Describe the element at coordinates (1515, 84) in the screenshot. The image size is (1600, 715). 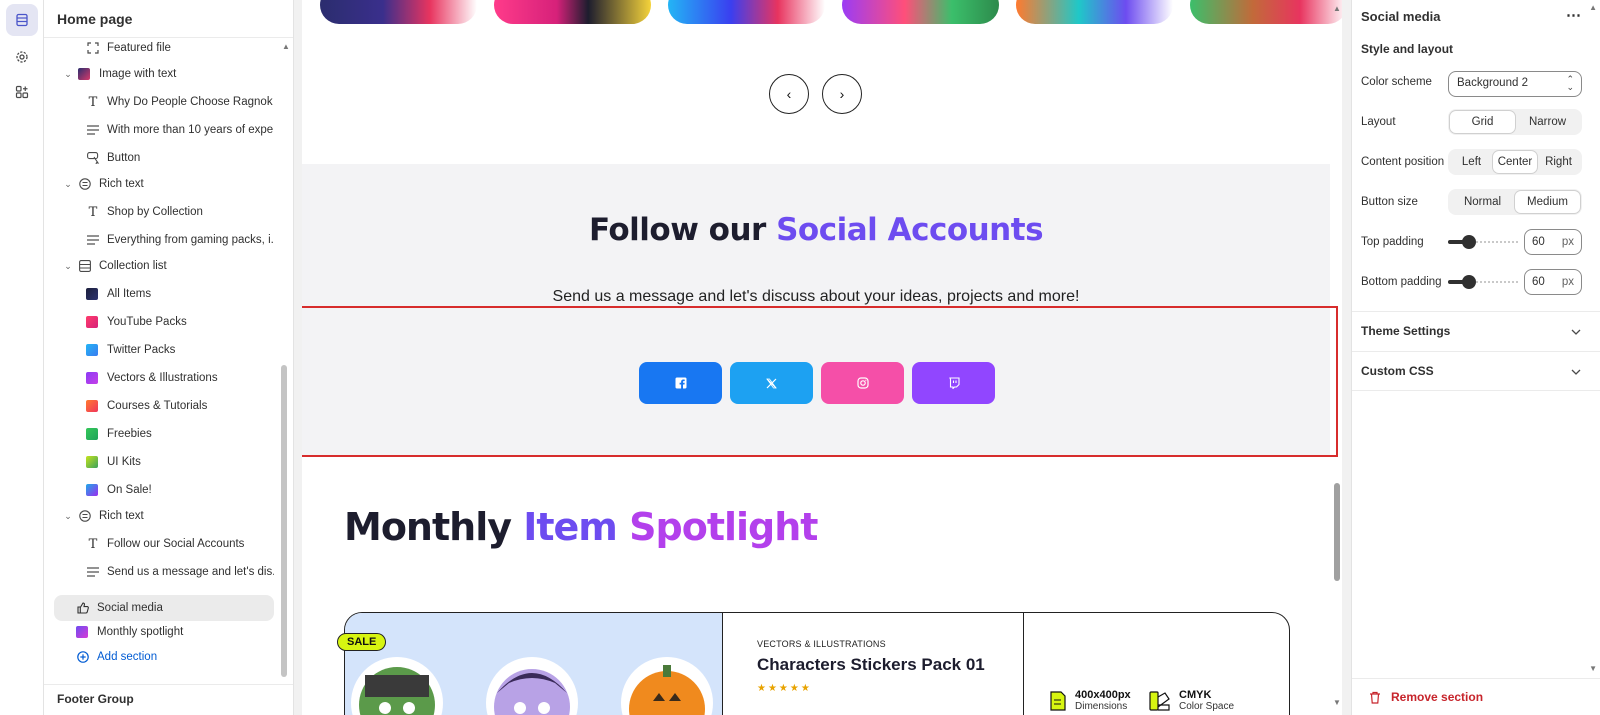
I see `color-scheme-select: Background 2 ⌃ ⌄` at that location.